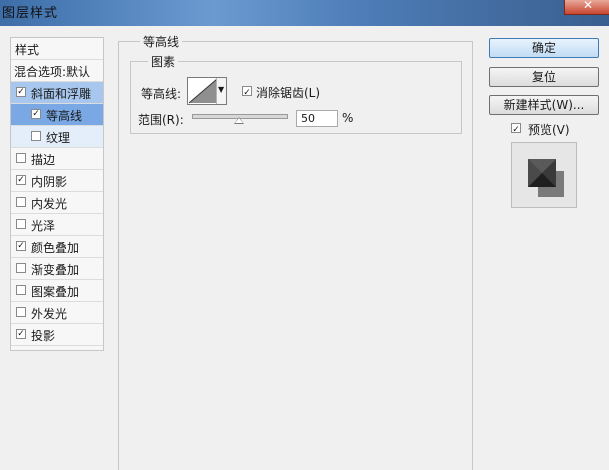  Describe the element at coordinates (61, 94) in the screenshot. I see `bevel-emboss-label: 斜面和浮雕` at that location.